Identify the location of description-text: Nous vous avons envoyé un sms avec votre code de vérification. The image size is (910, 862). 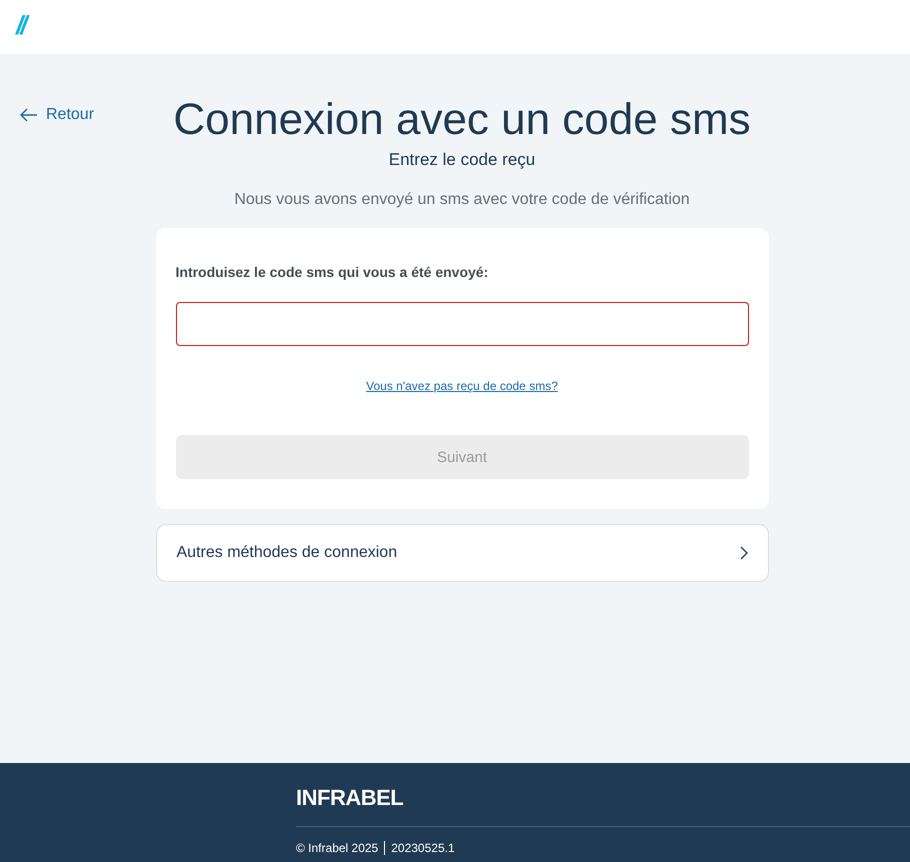
(462, 200).